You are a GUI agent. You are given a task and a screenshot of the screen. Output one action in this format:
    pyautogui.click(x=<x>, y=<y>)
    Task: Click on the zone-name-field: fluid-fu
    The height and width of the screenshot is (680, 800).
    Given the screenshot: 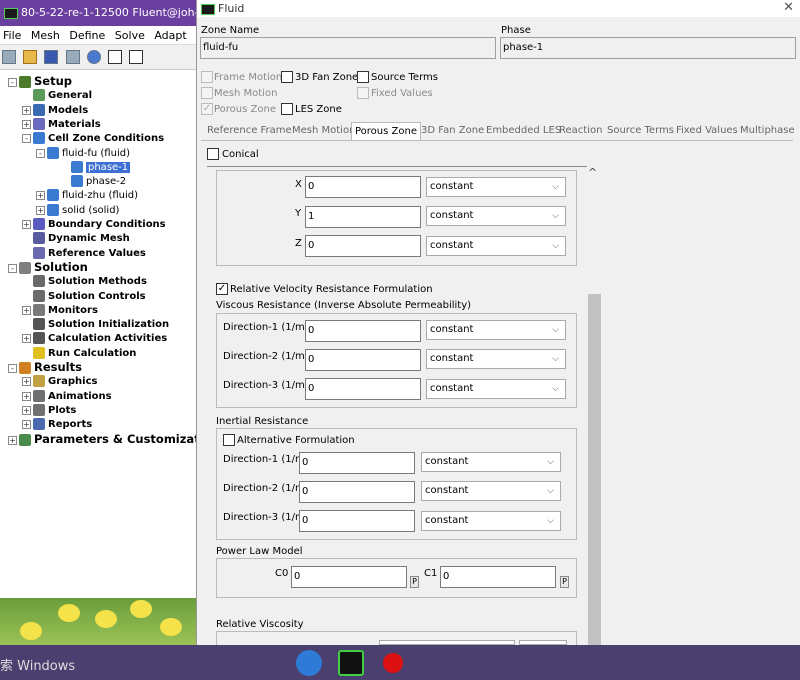 What is the action you would take?
    pyautogui.click(x=348, y=48)
    